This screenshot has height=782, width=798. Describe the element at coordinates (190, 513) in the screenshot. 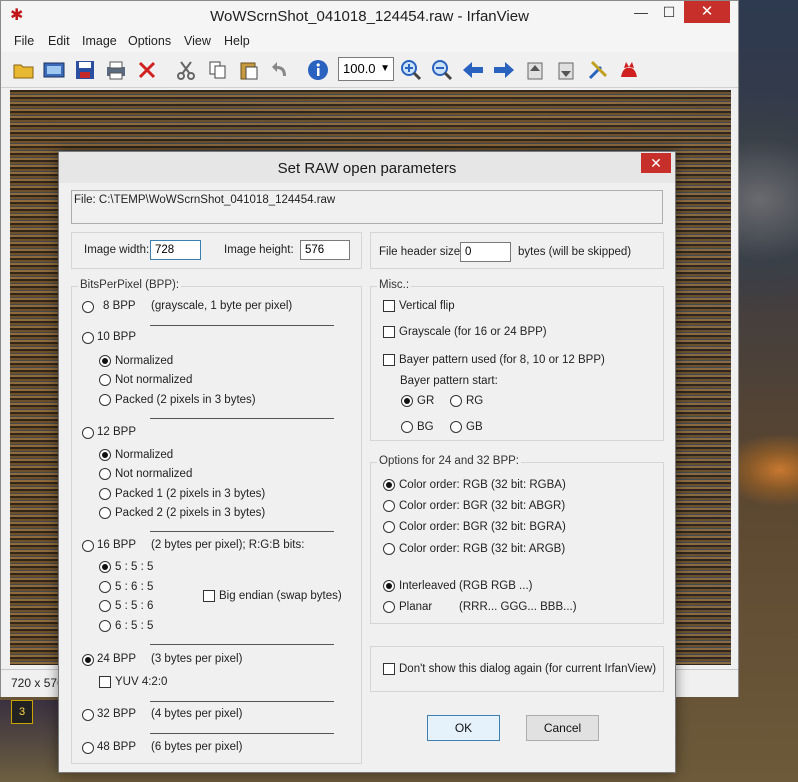

I see `label-12bpp-packed2: Packed 2 (2 pixels in 3 bytes)` at that location.